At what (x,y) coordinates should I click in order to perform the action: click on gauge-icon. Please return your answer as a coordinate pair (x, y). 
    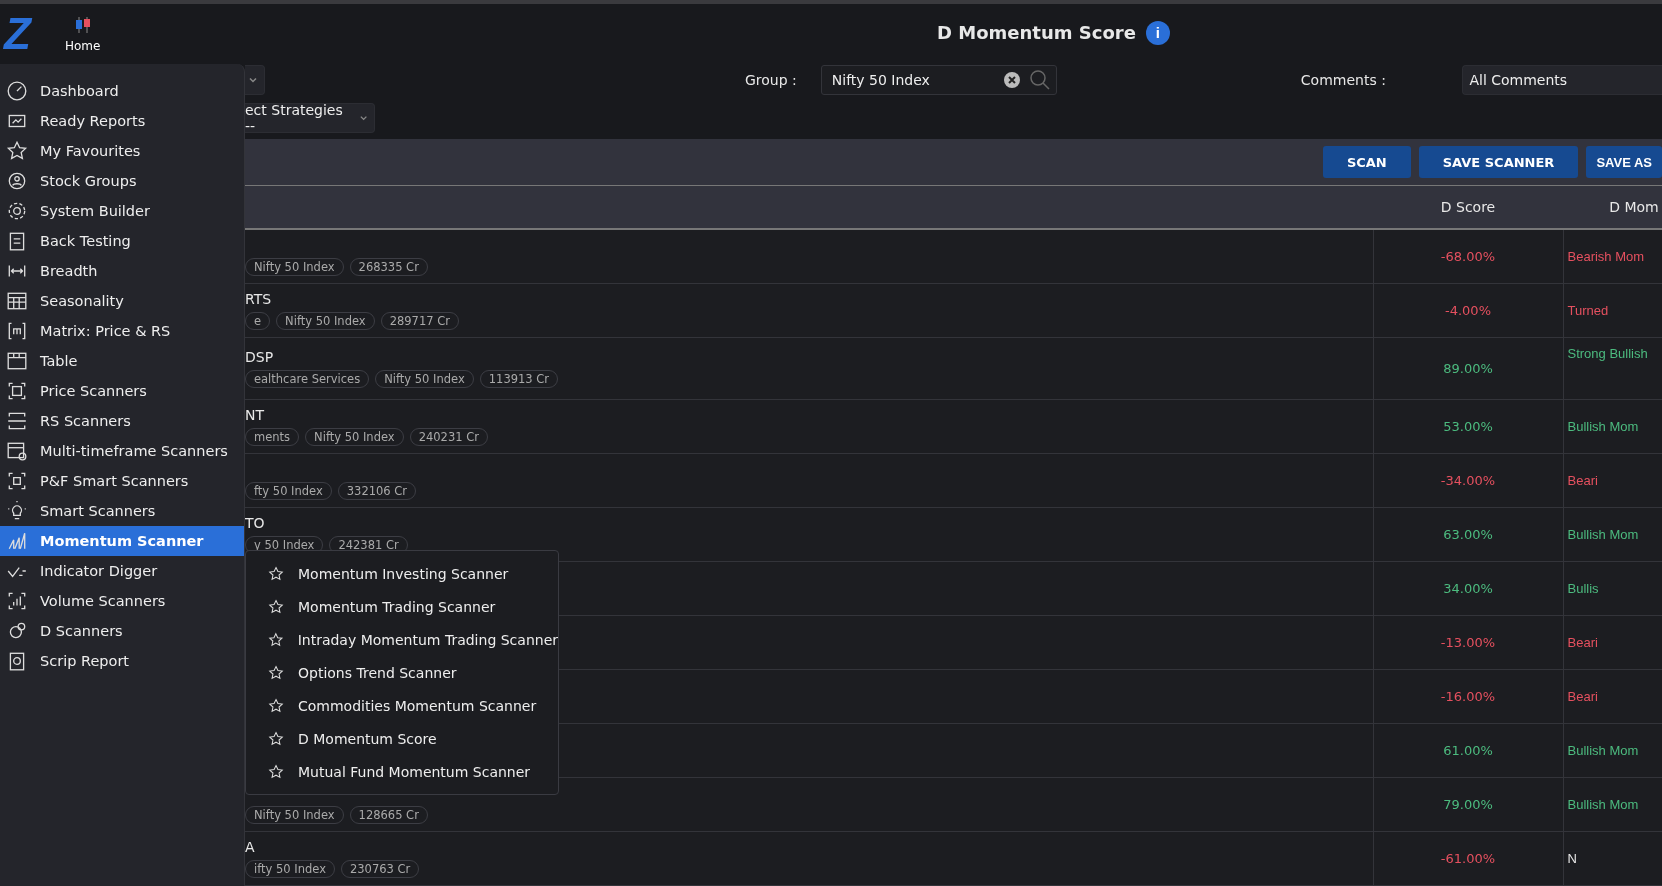
    Looking at the image, I should click on (17, 91).